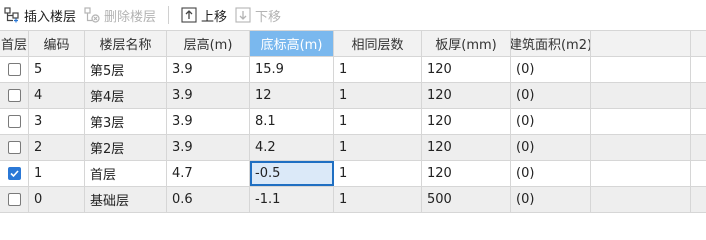 The height and width of the screenshot is (240, 706). Describe the element at coordinates (92, 15) in the screenshot. I see `delete-floor-icon` at that location.